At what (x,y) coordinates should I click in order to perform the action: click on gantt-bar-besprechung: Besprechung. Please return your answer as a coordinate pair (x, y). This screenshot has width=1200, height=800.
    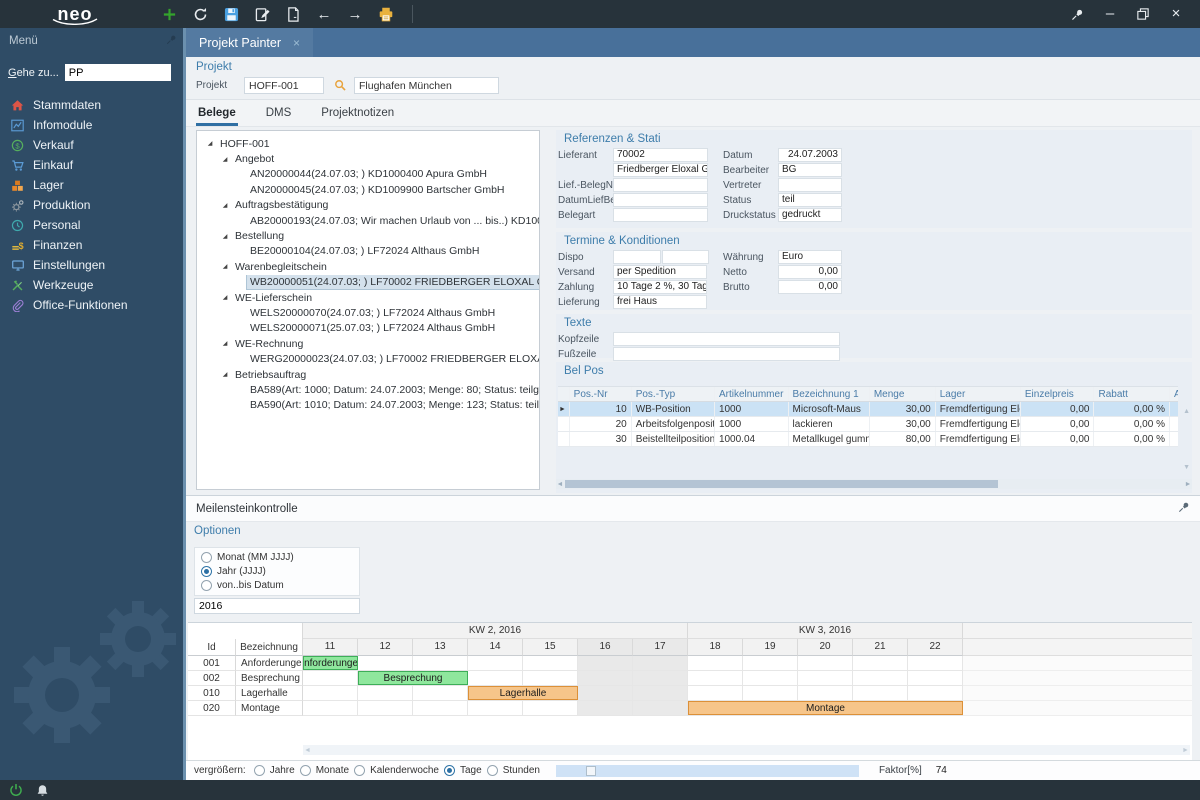
    Looking at the image, I should click on (413, 678).